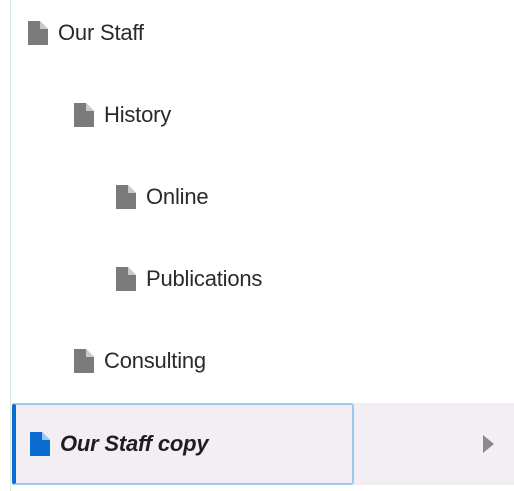 This screenshot has height=491, width=514. Describe the element at coordinates (204, 278) in the screenshot. I see `tree-item-label: Publications` at that location.